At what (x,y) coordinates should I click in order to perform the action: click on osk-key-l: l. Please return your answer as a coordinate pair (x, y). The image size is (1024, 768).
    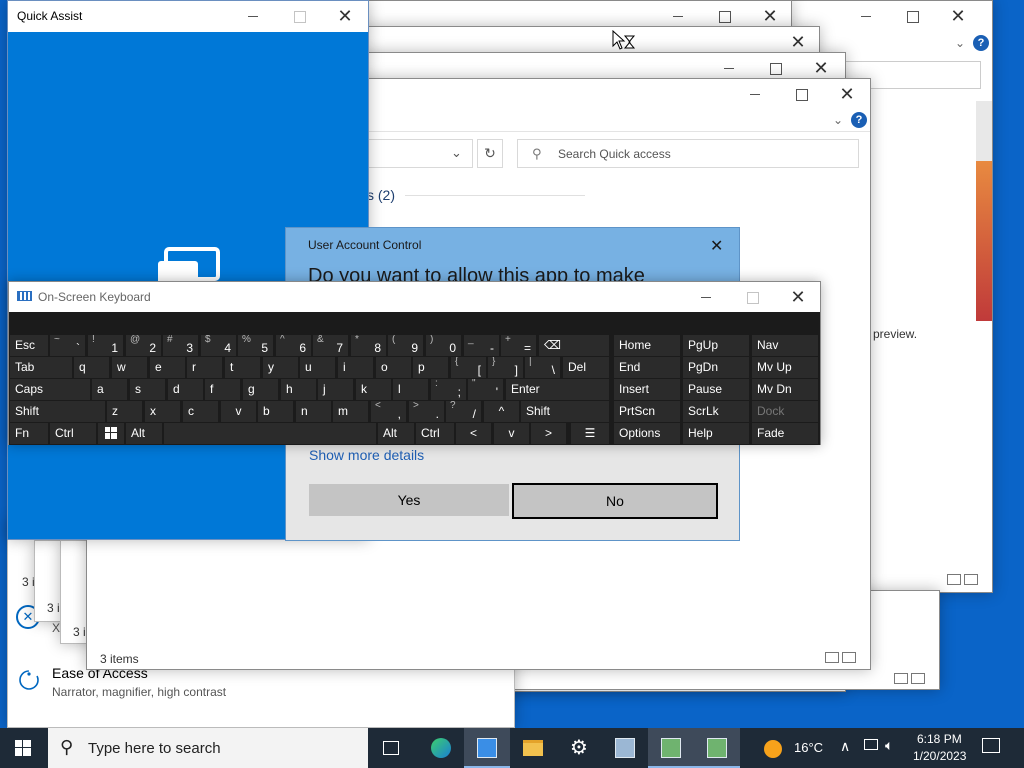
    Looking at the image, I should click on (410, 389).